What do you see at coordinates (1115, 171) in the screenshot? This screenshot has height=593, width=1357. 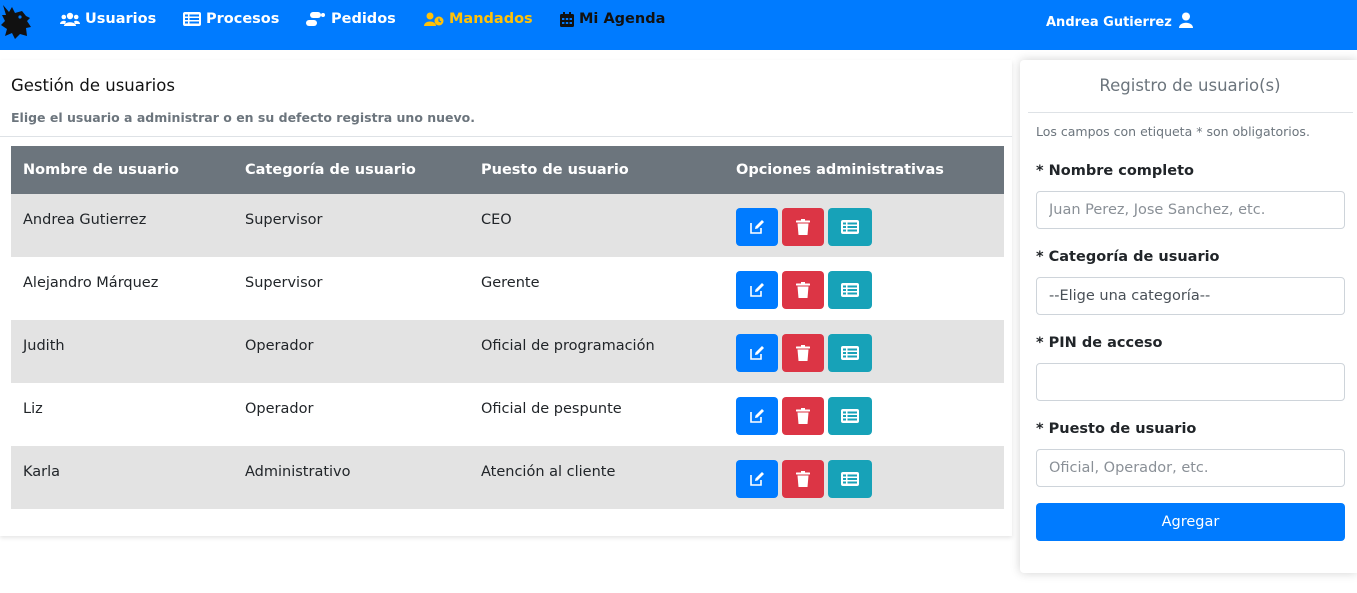 I see `full-name-label: * Nombre completo` at bounding box center [1115, 171].